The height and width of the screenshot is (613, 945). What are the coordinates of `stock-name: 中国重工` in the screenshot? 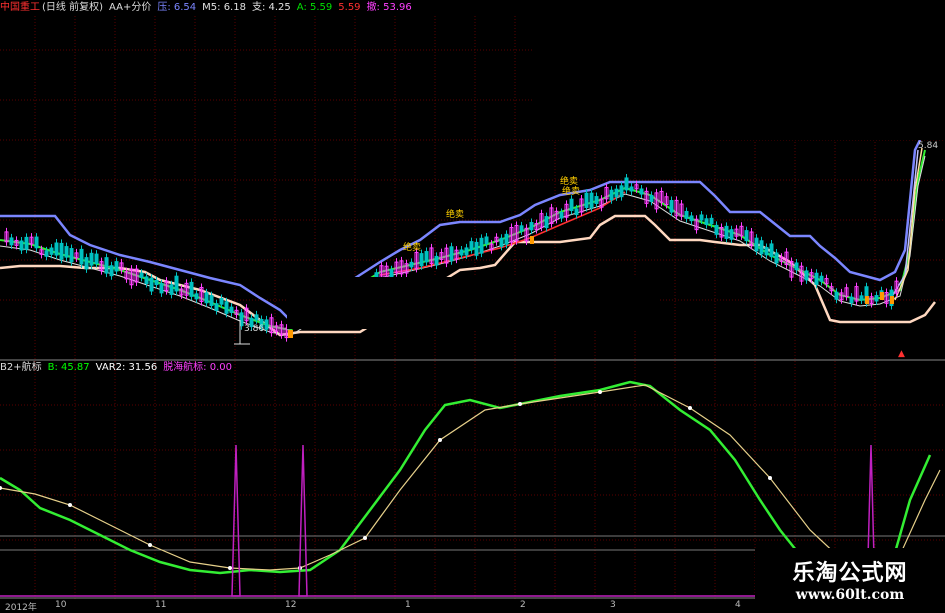 It's located at (20, 7).